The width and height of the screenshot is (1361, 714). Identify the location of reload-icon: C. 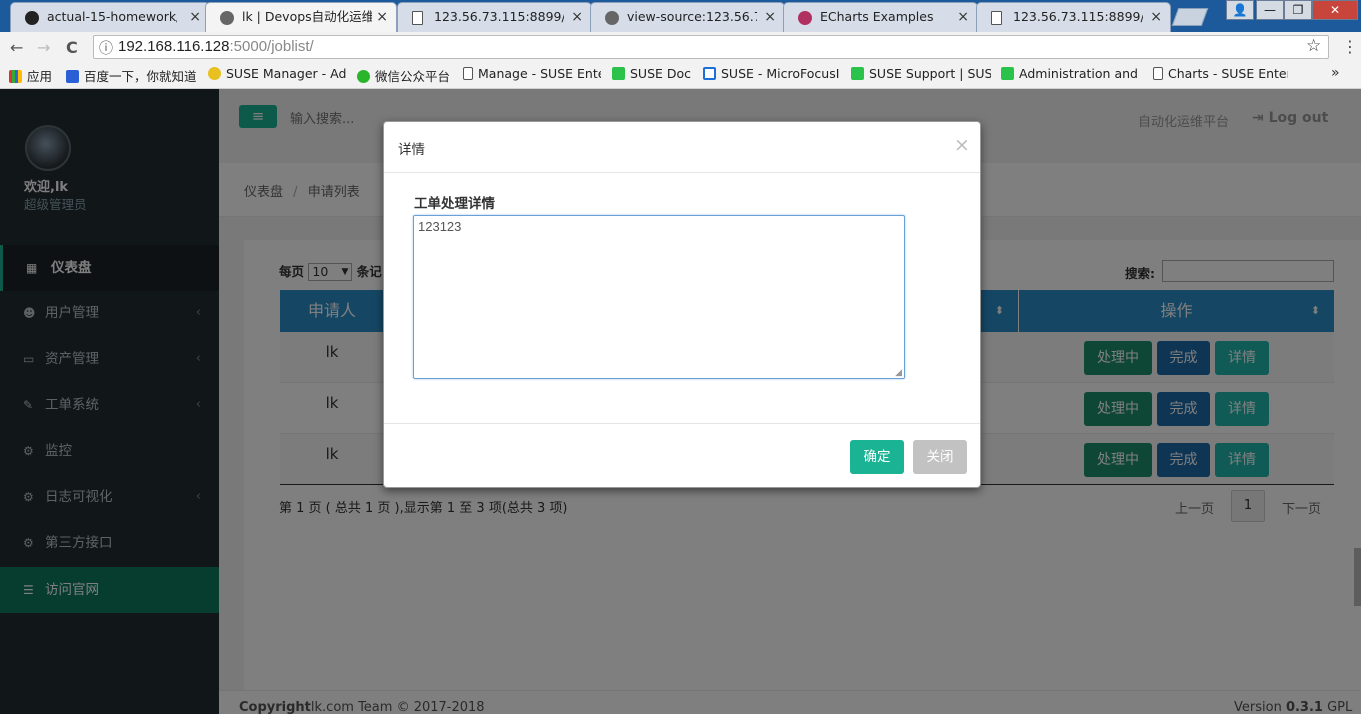
(72, 47).